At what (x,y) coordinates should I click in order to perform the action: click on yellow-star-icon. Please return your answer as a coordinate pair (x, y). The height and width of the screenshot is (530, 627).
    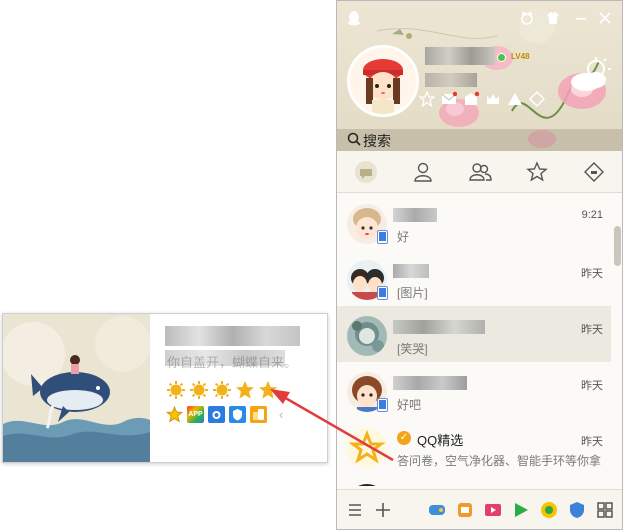
    Looking at the image, I should click on (367, 448).